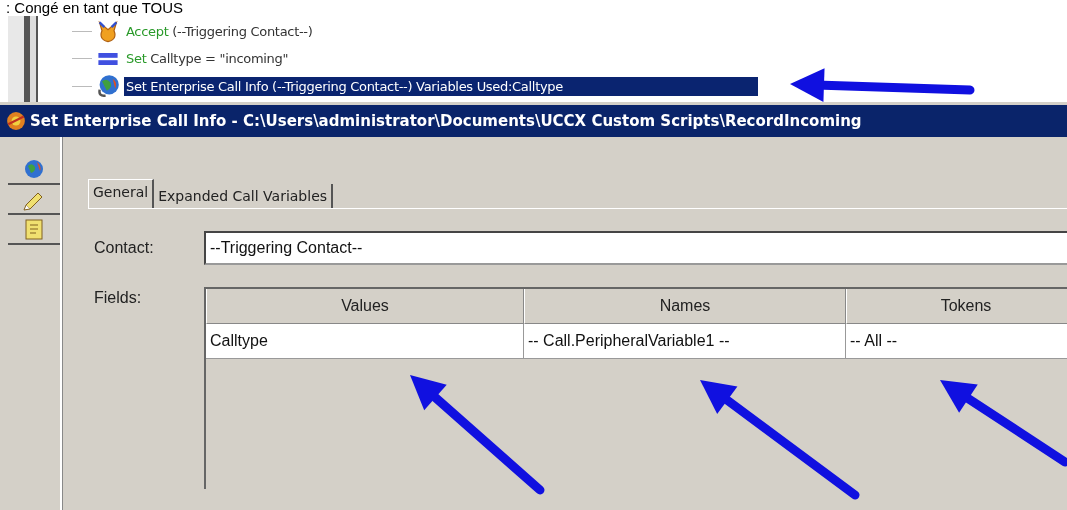 This screenshot has height=510, width=1067. Describe the element at coordinates (34, 229) in the screenshot. I see `note-icon` at that location.